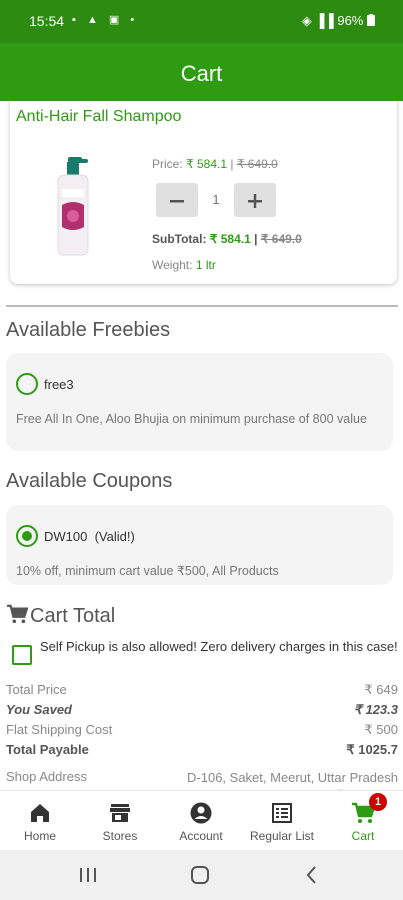  Describe the element at coordinates (363, 821) in the screenshot. I see `nav-cart: 1 Cart` at that location.